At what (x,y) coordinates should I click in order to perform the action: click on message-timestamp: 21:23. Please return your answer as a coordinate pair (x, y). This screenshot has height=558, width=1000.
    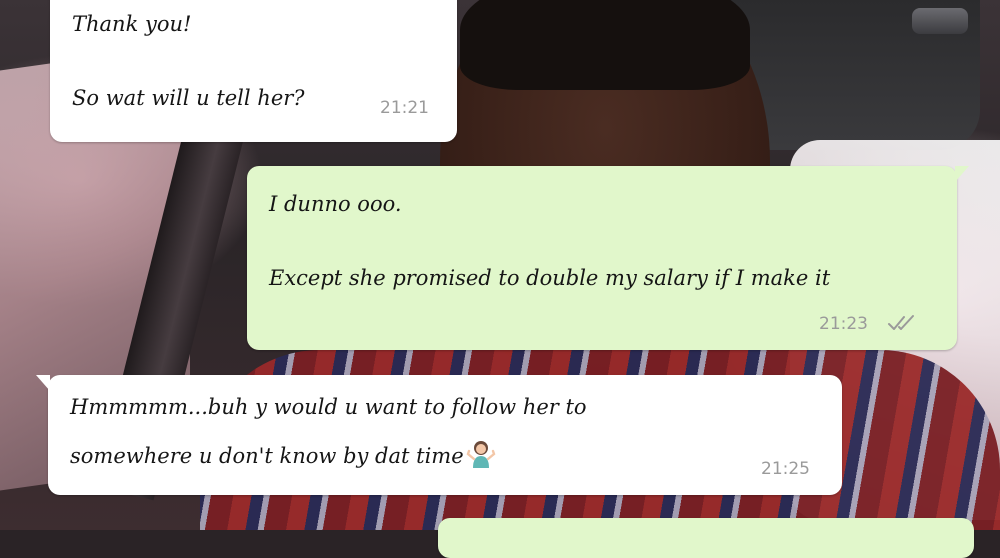
    Looking at the image, I should click on (843, 324).